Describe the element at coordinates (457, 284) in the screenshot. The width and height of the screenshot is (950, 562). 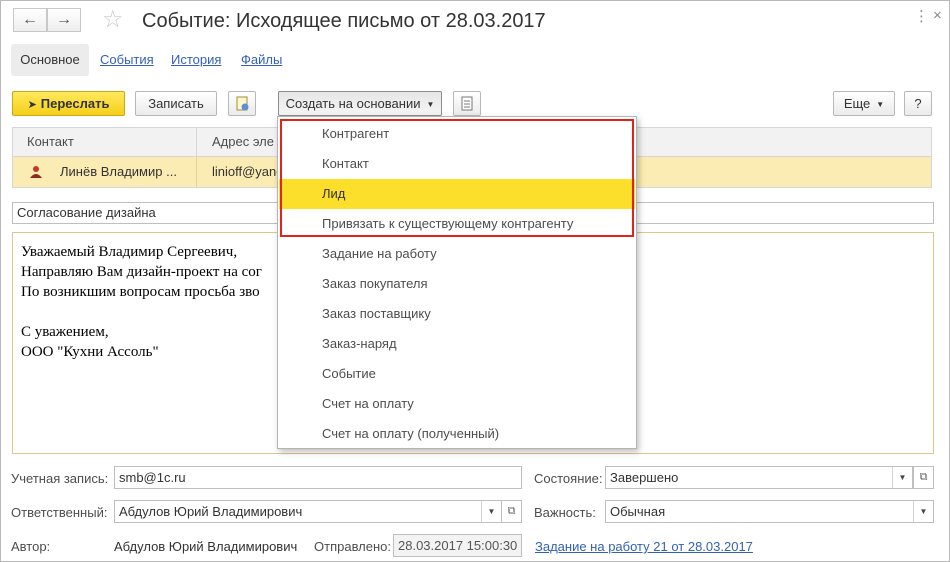
I see `menu-item-customer-order: Заказ покупателя` at that location.